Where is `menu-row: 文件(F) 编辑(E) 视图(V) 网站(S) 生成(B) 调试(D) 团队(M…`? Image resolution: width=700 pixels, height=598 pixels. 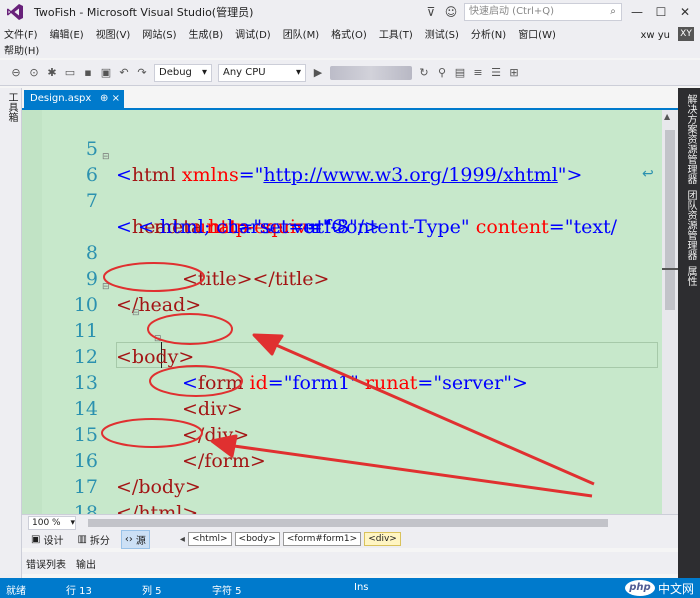
menu-row: 文件(F) 编辑(E) 视图(V) 网站(S) 生成(B) 调试(D) 团队(M… is located at coordinates (350, 33).